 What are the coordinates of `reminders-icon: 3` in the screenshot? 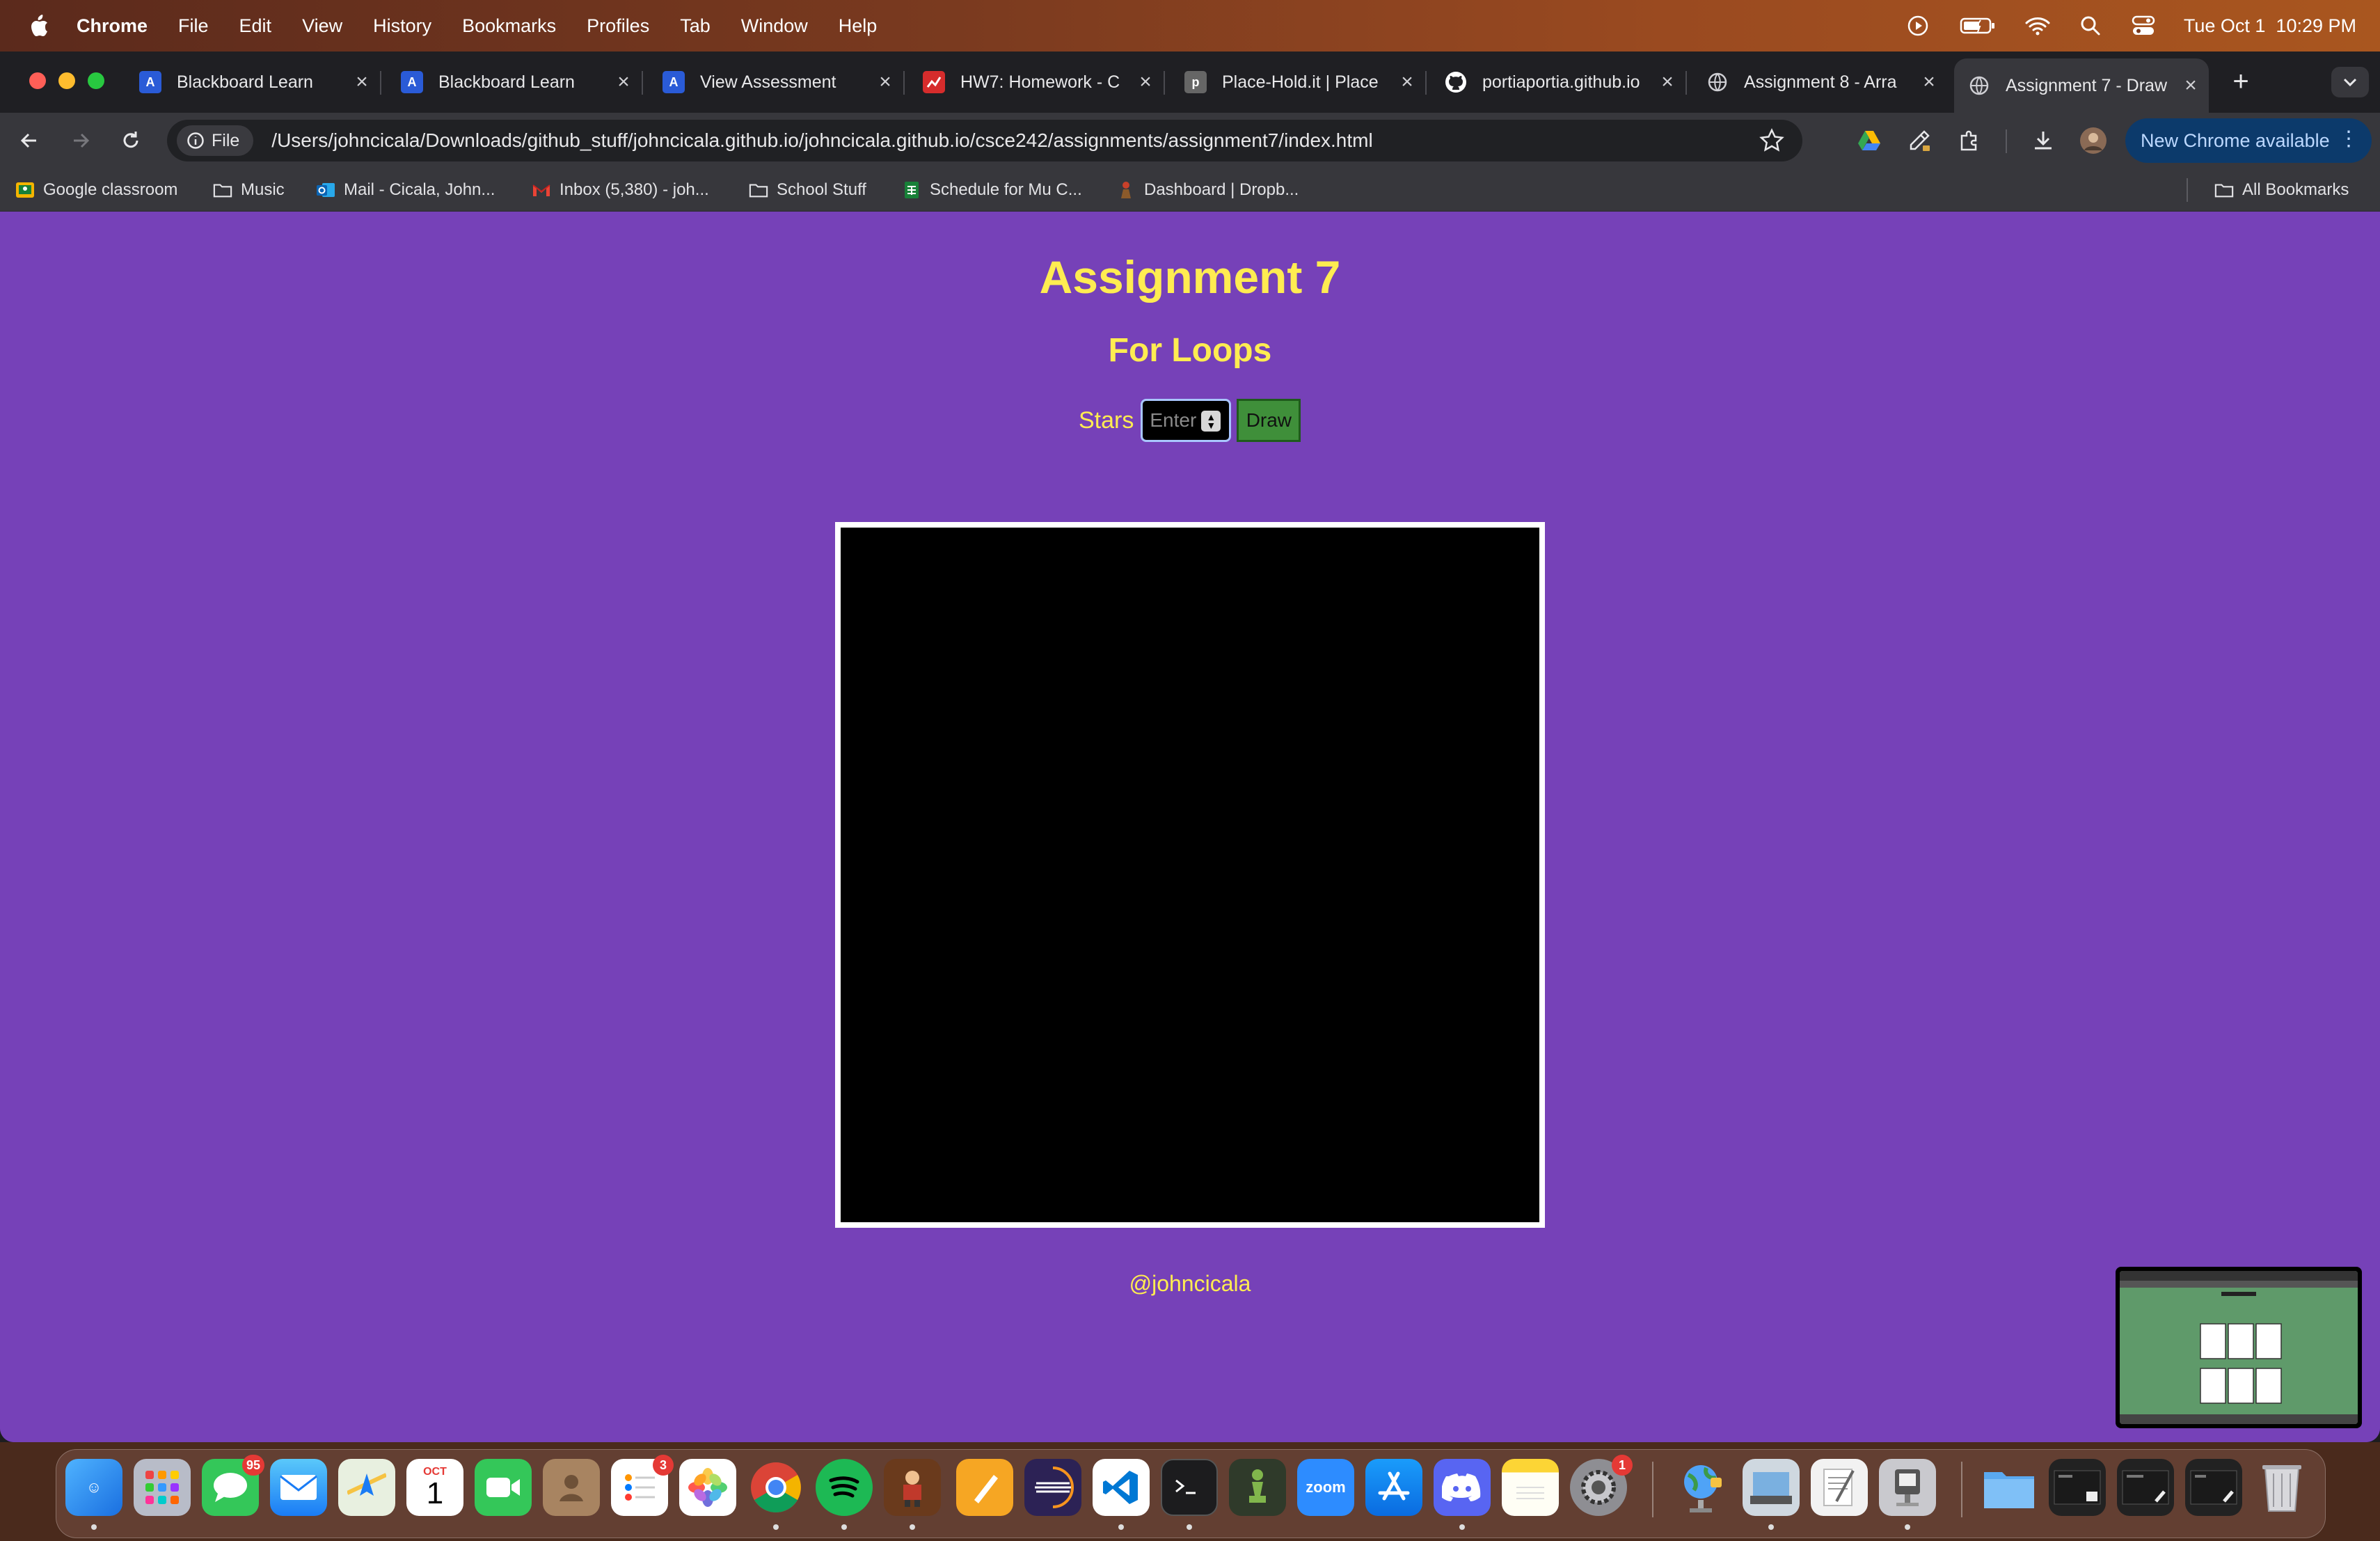 It's located at (642, 1485).